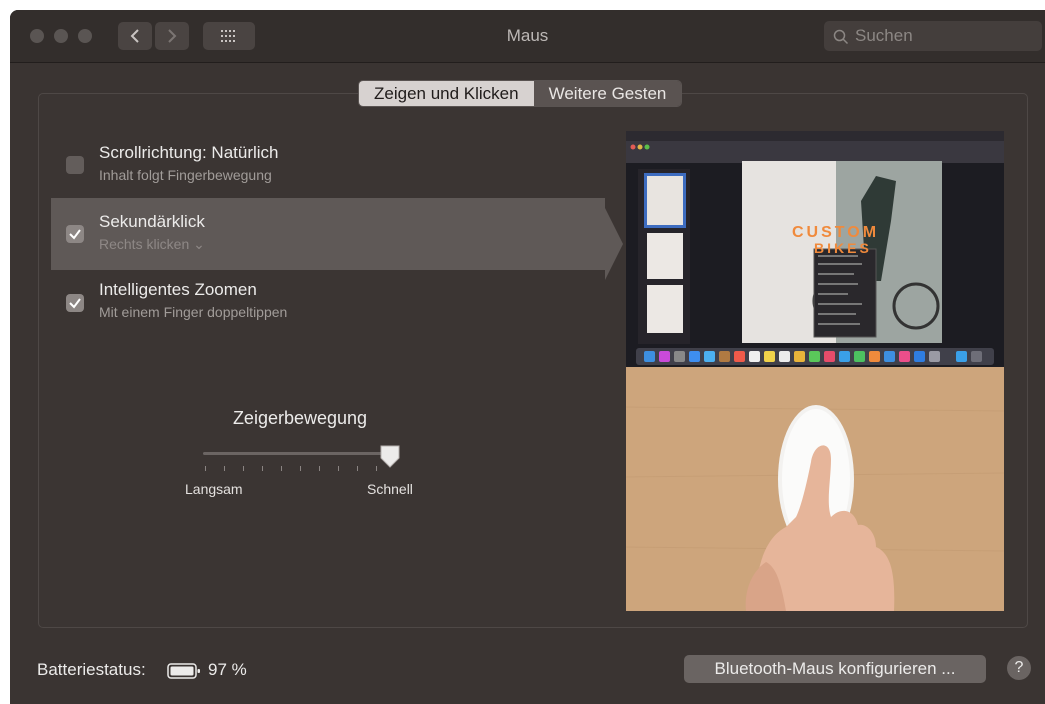 This screenshot has width=1045, height=704. I want to click on tab-more-gestures: Weitere Gesten, so click(607, 93).